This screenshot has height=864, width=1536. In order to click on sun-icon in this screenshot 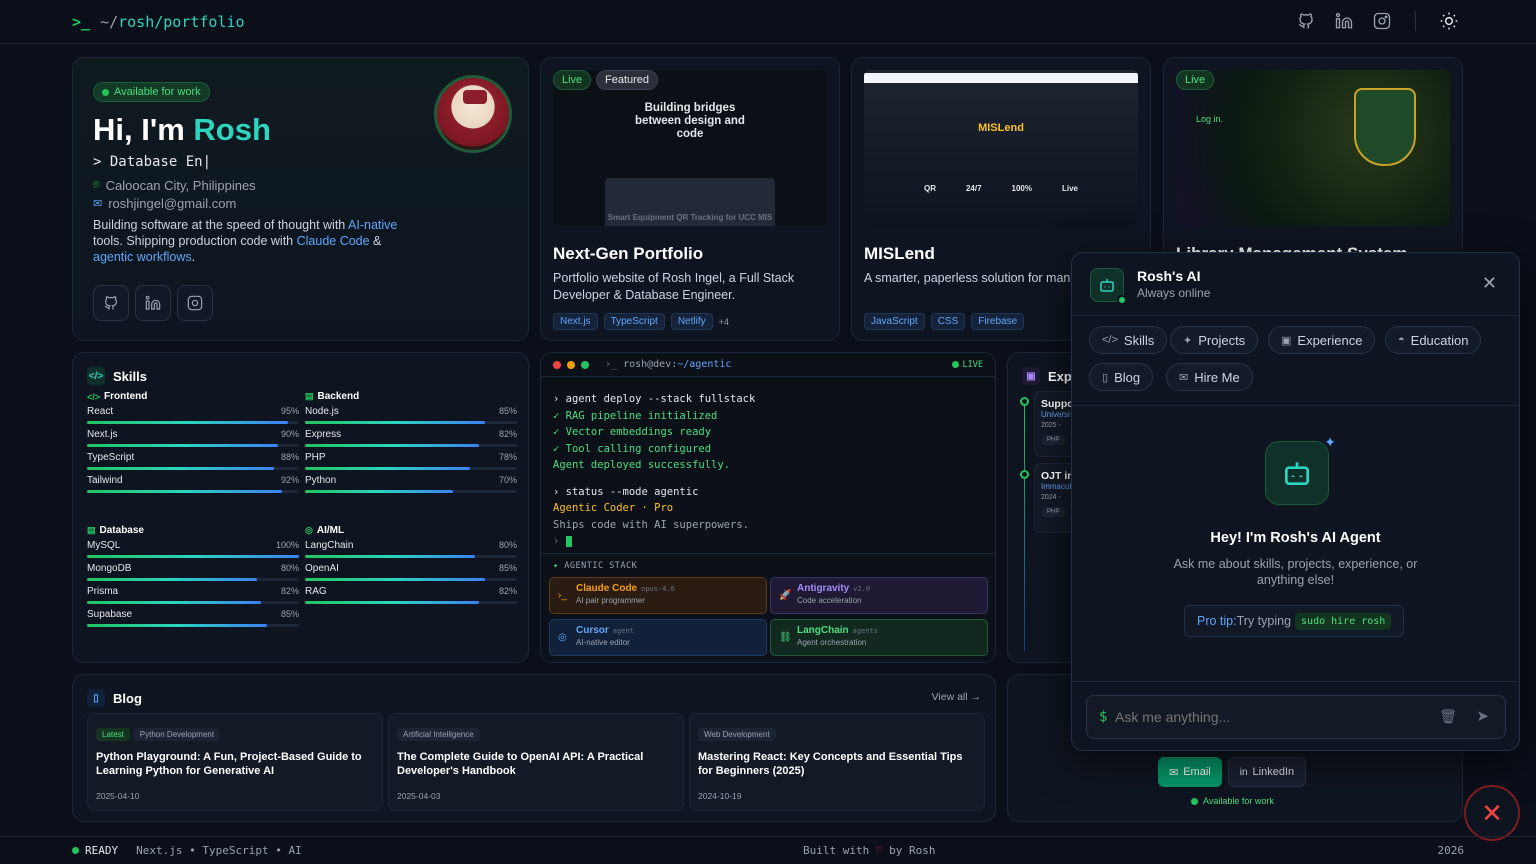, I will do `click(1449, 21)`.